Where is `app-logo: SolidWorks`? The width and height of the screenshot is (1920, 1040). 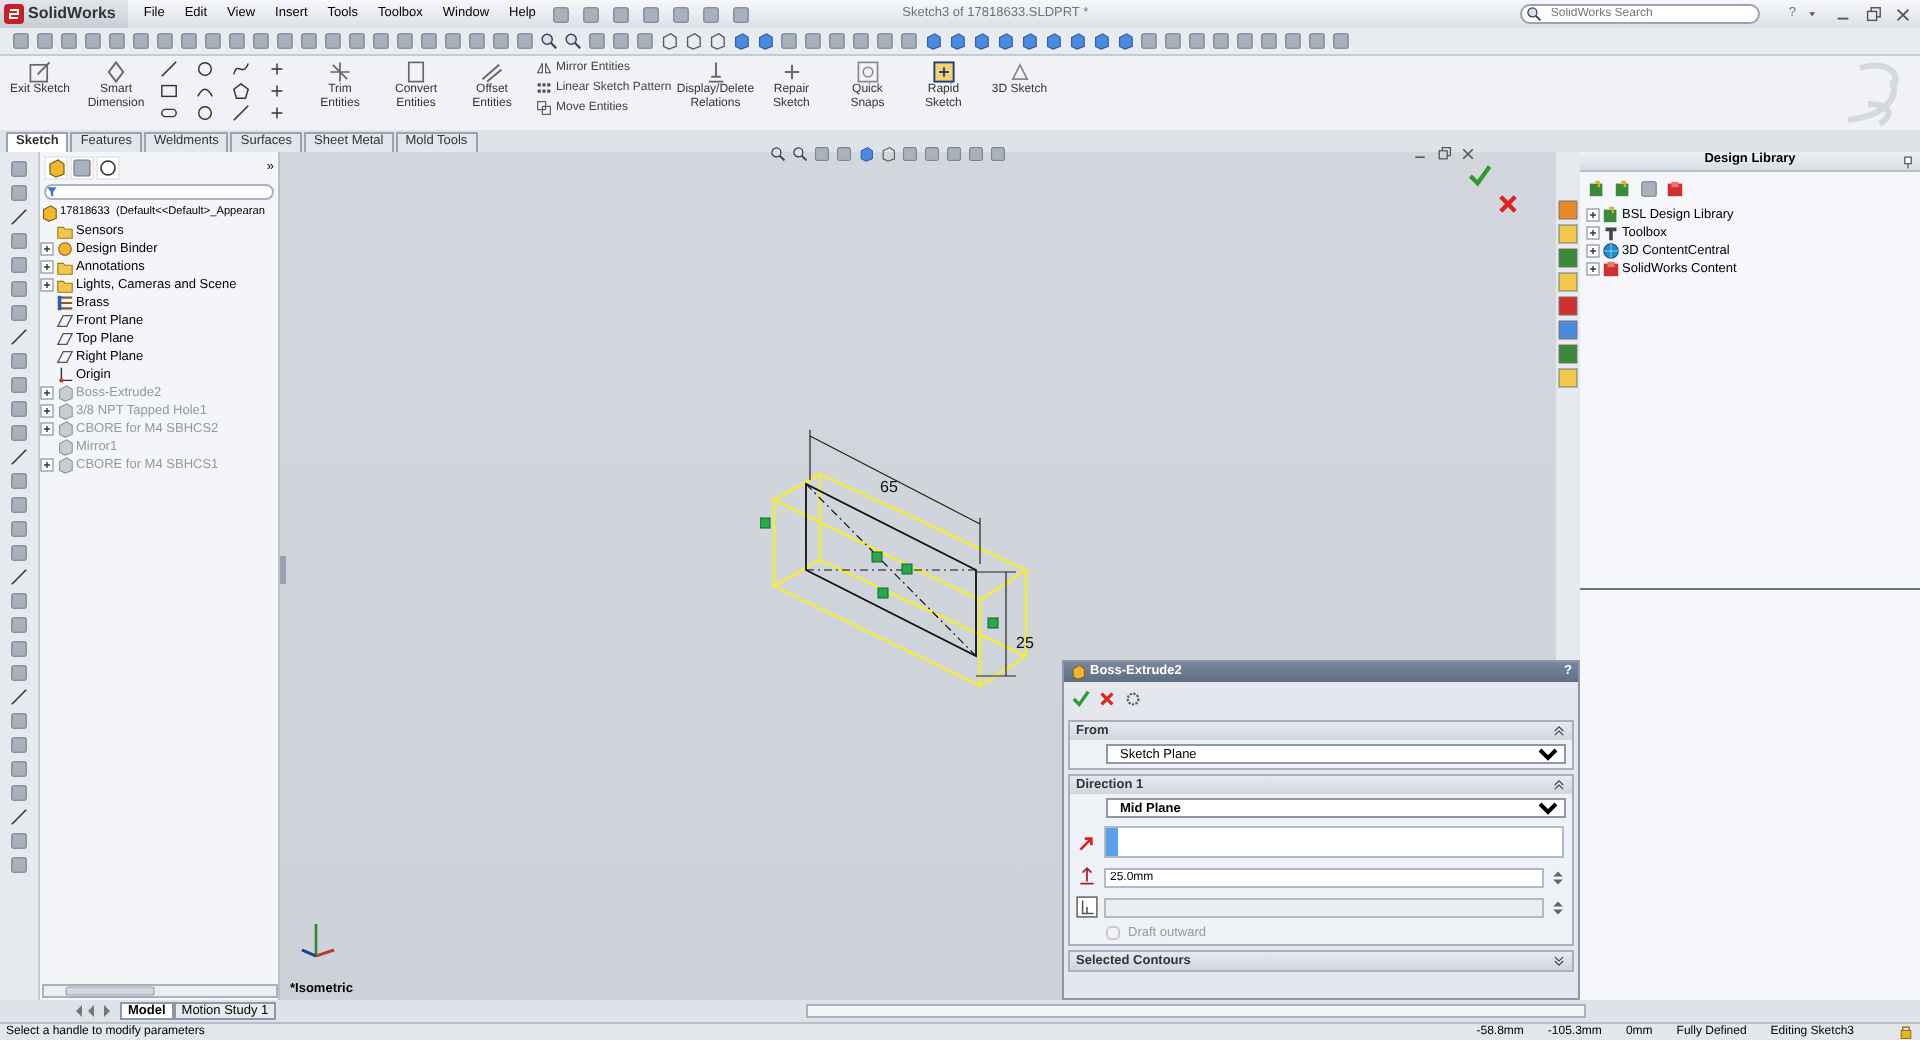 app-logo: SolidWorks is located at coordinates (64, 14).